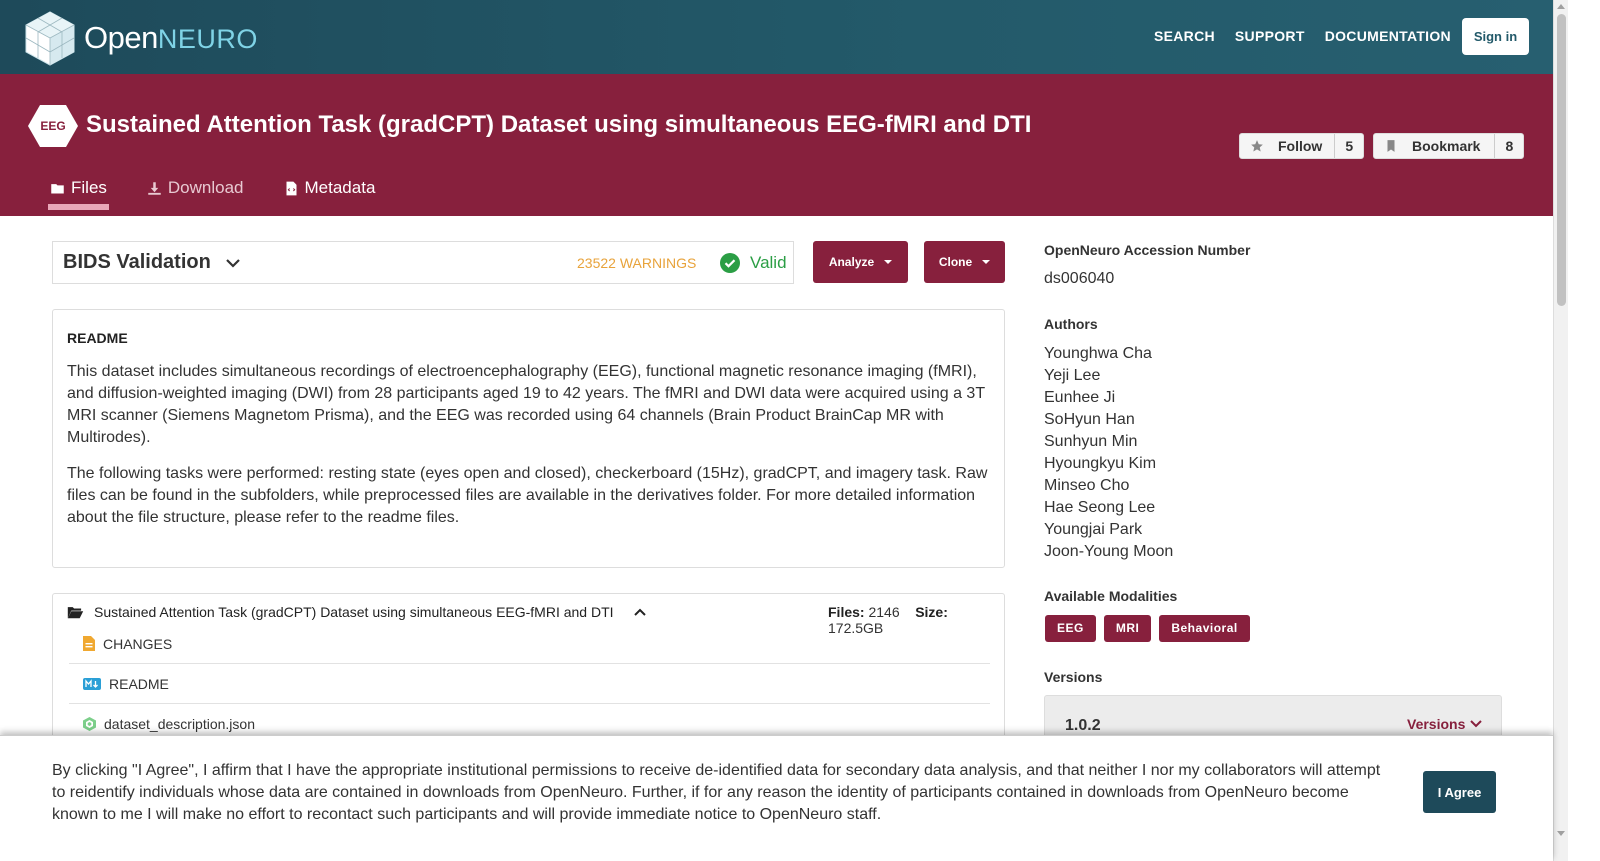 The image size is (1600, 861). What do you see at coordinates (340, 187) in the screenshot?
I see `tab-metadata-label: Metadata` at bounding box center [340, 187].